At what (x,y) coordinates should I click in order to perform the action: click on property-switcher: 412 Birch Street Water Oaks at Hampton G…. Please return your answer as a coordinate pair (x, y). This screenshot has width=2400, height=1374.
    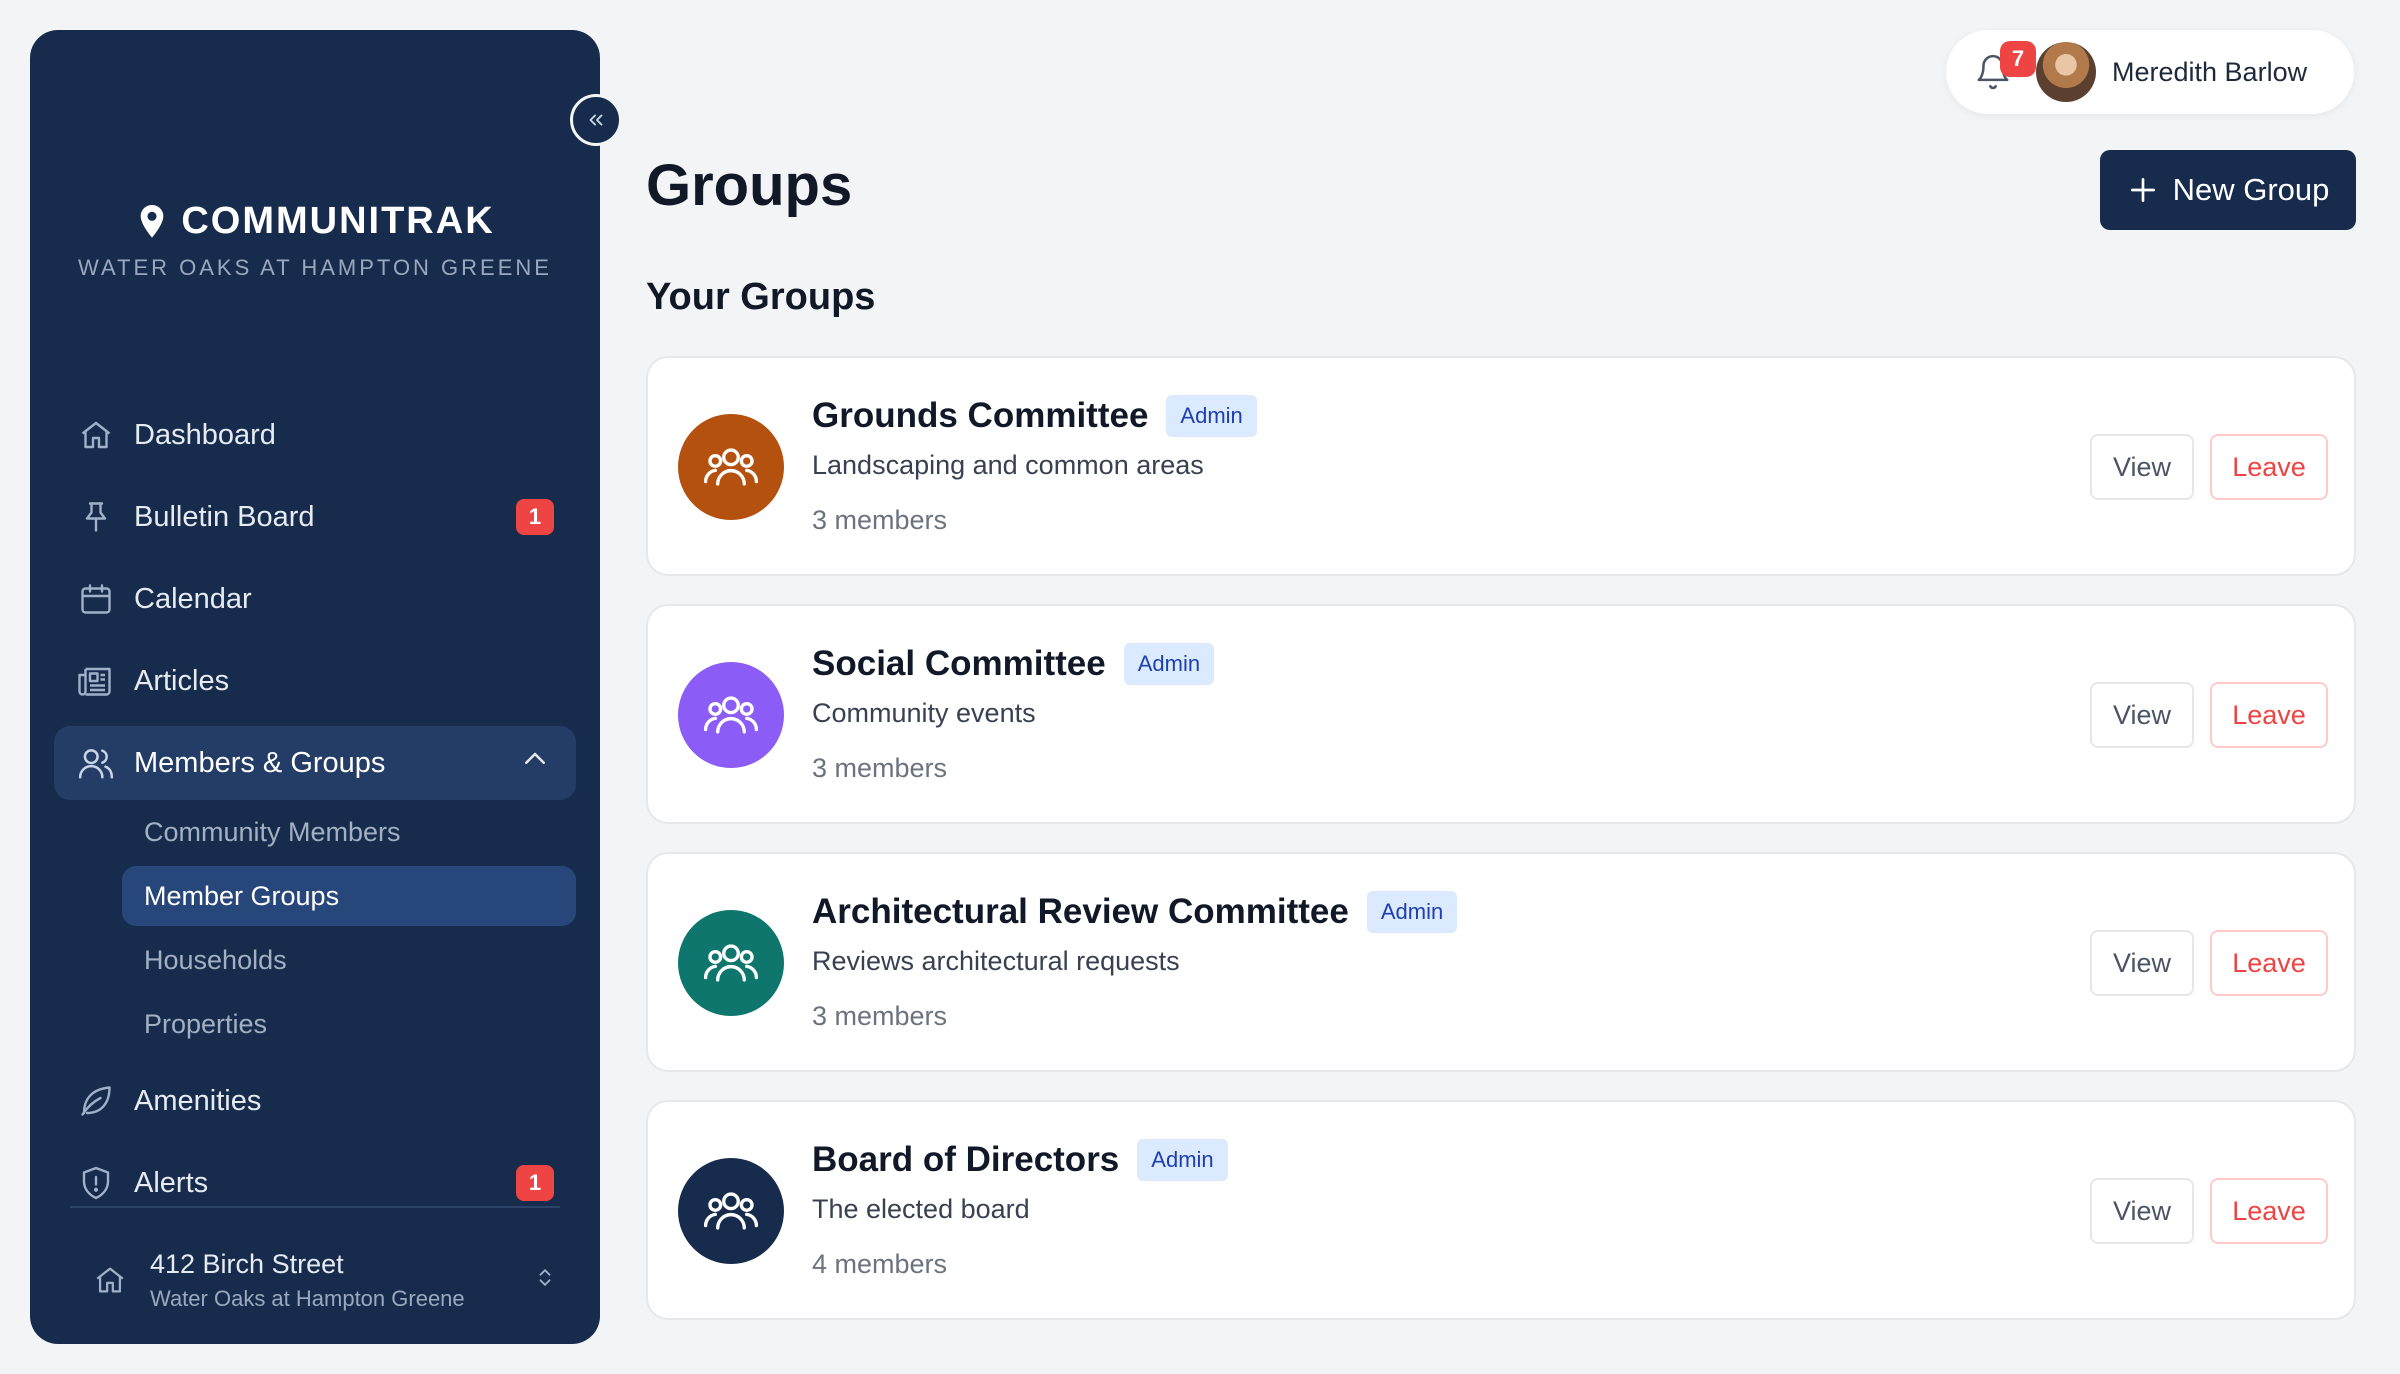
    Looking at the image, I should click on (325, 1280).